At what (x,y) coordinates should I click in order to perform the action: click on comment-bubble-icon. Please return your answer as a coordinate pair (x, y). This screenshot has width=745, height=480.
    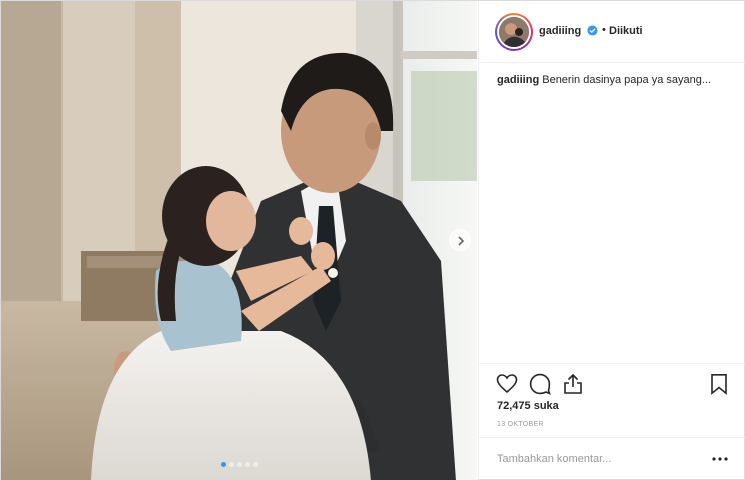
    Looking at the image, I should click on (540, 384).